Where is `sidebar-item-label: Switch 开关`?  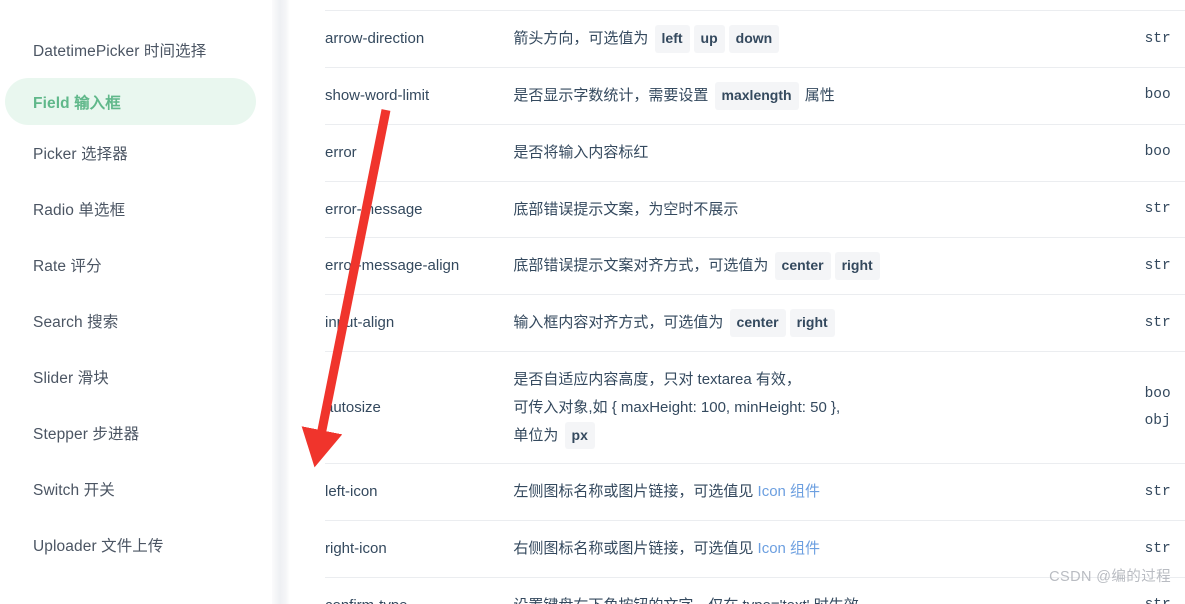 sidebar-item-label: Switch 开关 is located at coordinates (74, 490).